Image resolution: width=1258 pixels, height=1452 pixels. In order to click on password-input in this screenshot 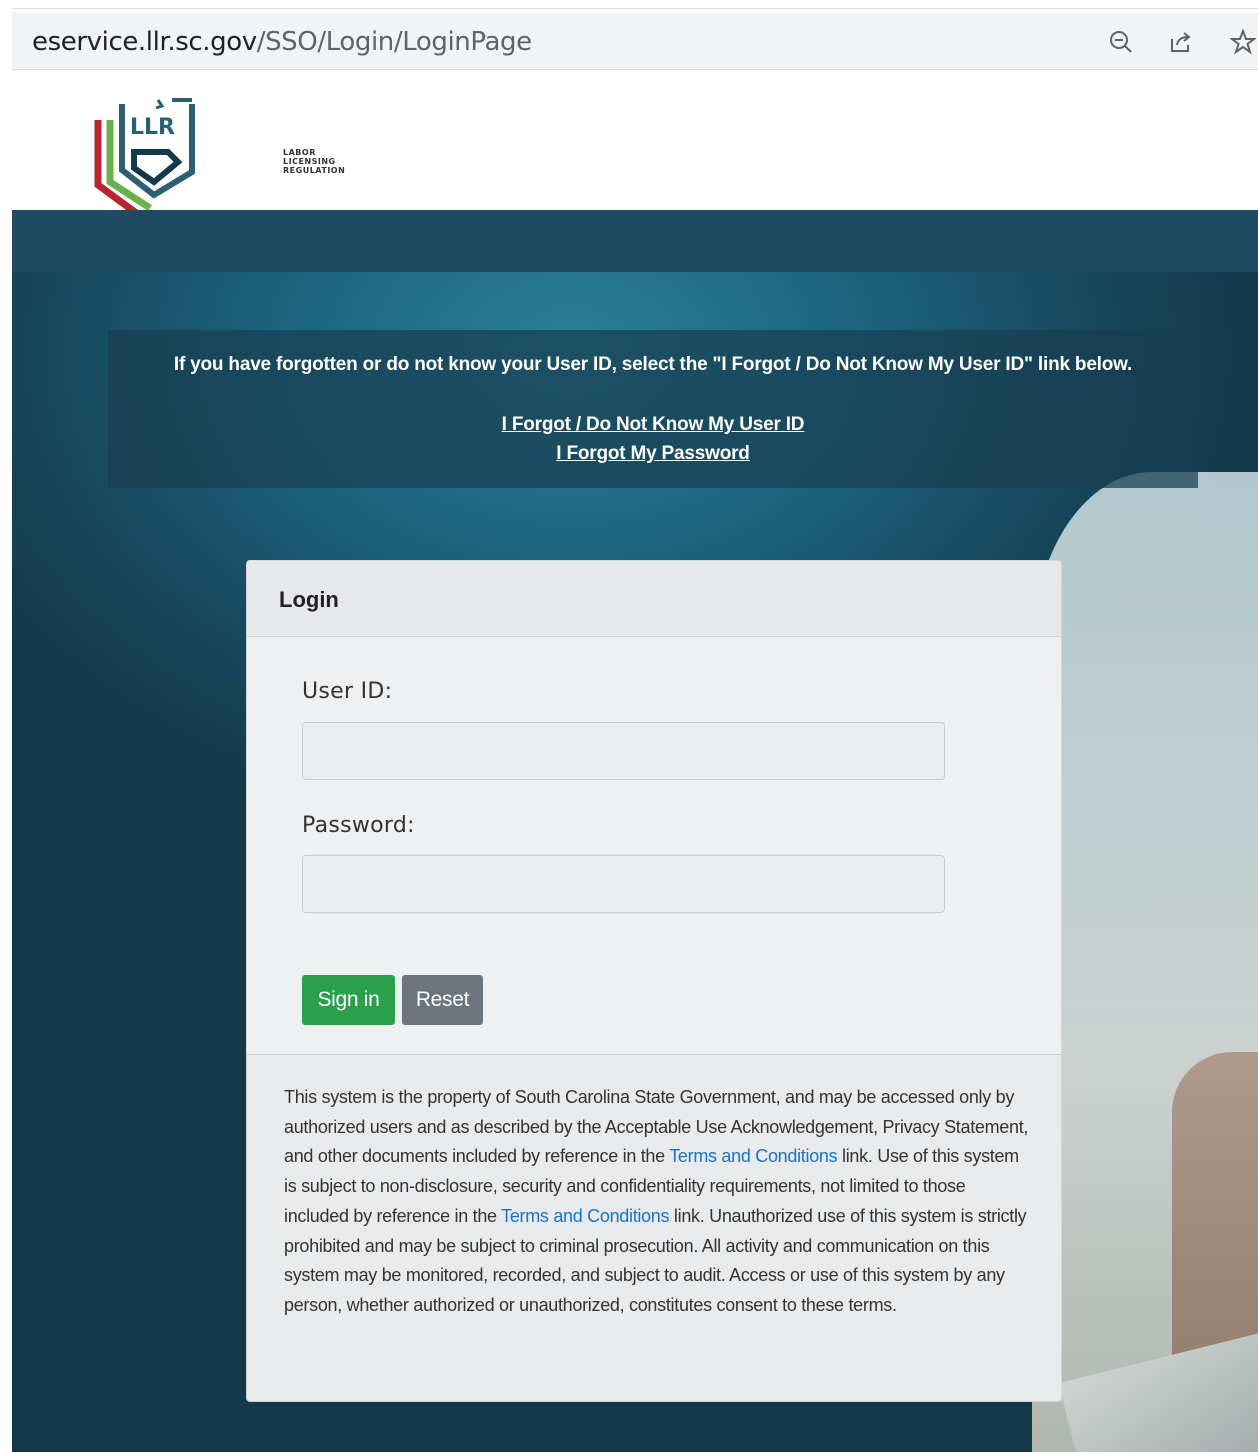, I will do `click(623, 884)`.